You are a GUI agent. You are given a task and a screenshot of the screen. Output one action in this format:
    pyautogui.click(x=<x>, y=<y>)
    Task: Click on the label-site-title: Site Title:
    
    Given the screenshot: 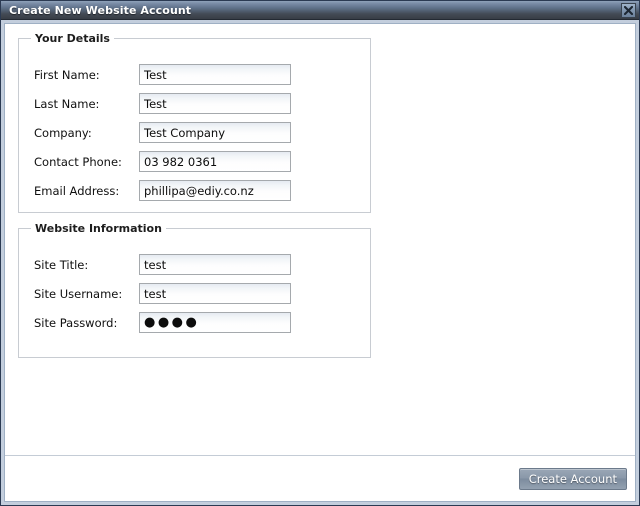 What is the action you would take?
    pyautogui.click(x=61, y=264)
    